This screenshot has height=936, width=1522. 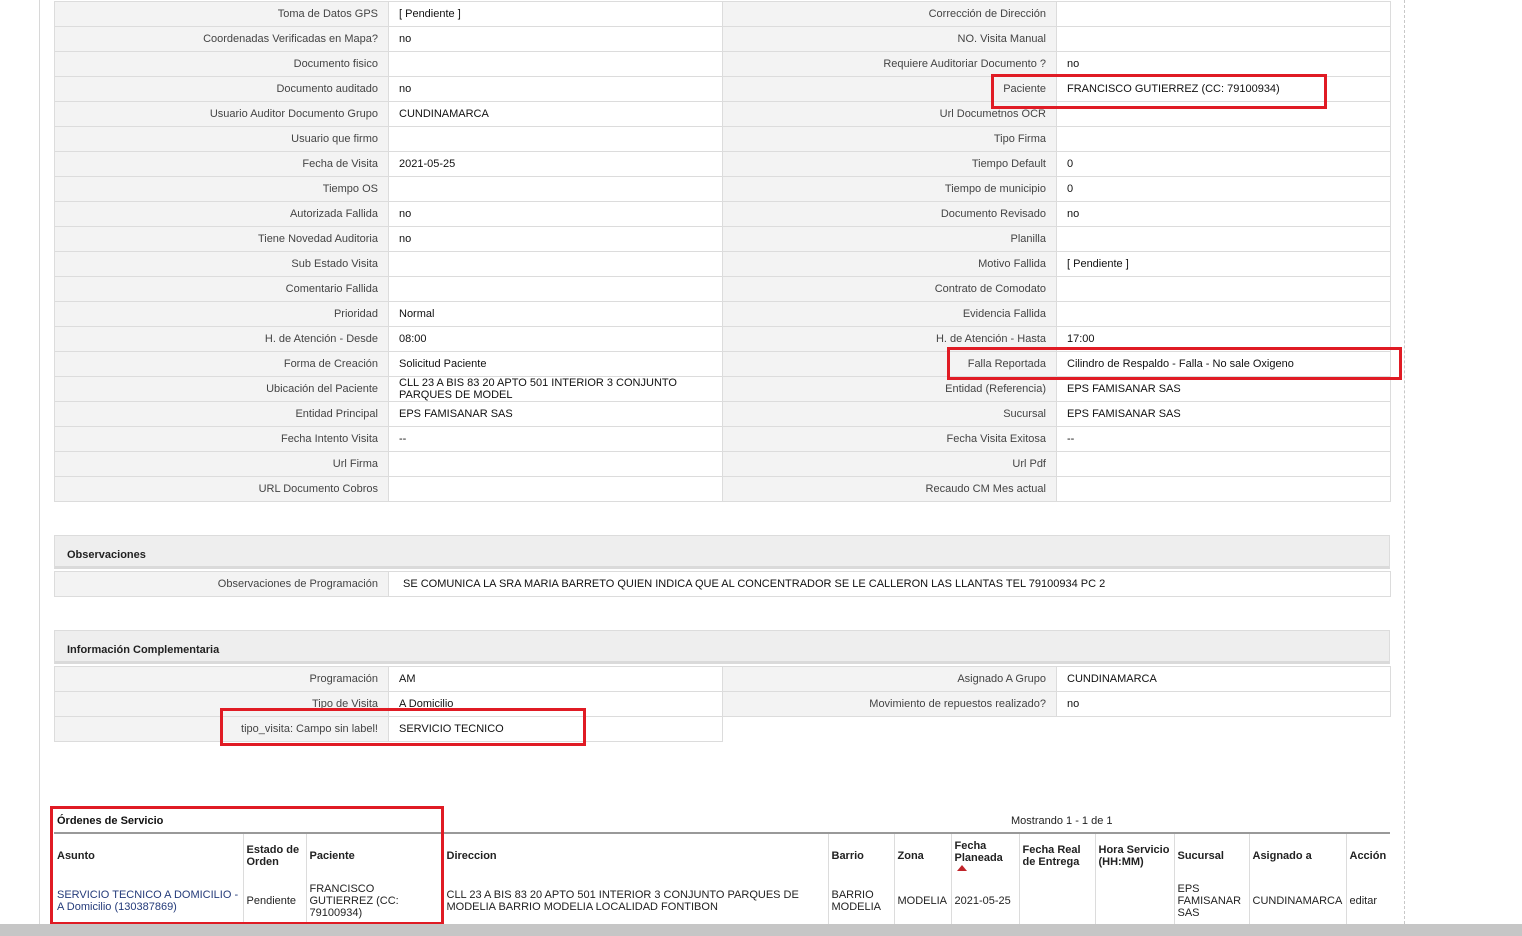 What do you see at coordinates (555, 704) in the screenshot?
I see `field-value: A Domicilio` at bounding box center [555, 704].